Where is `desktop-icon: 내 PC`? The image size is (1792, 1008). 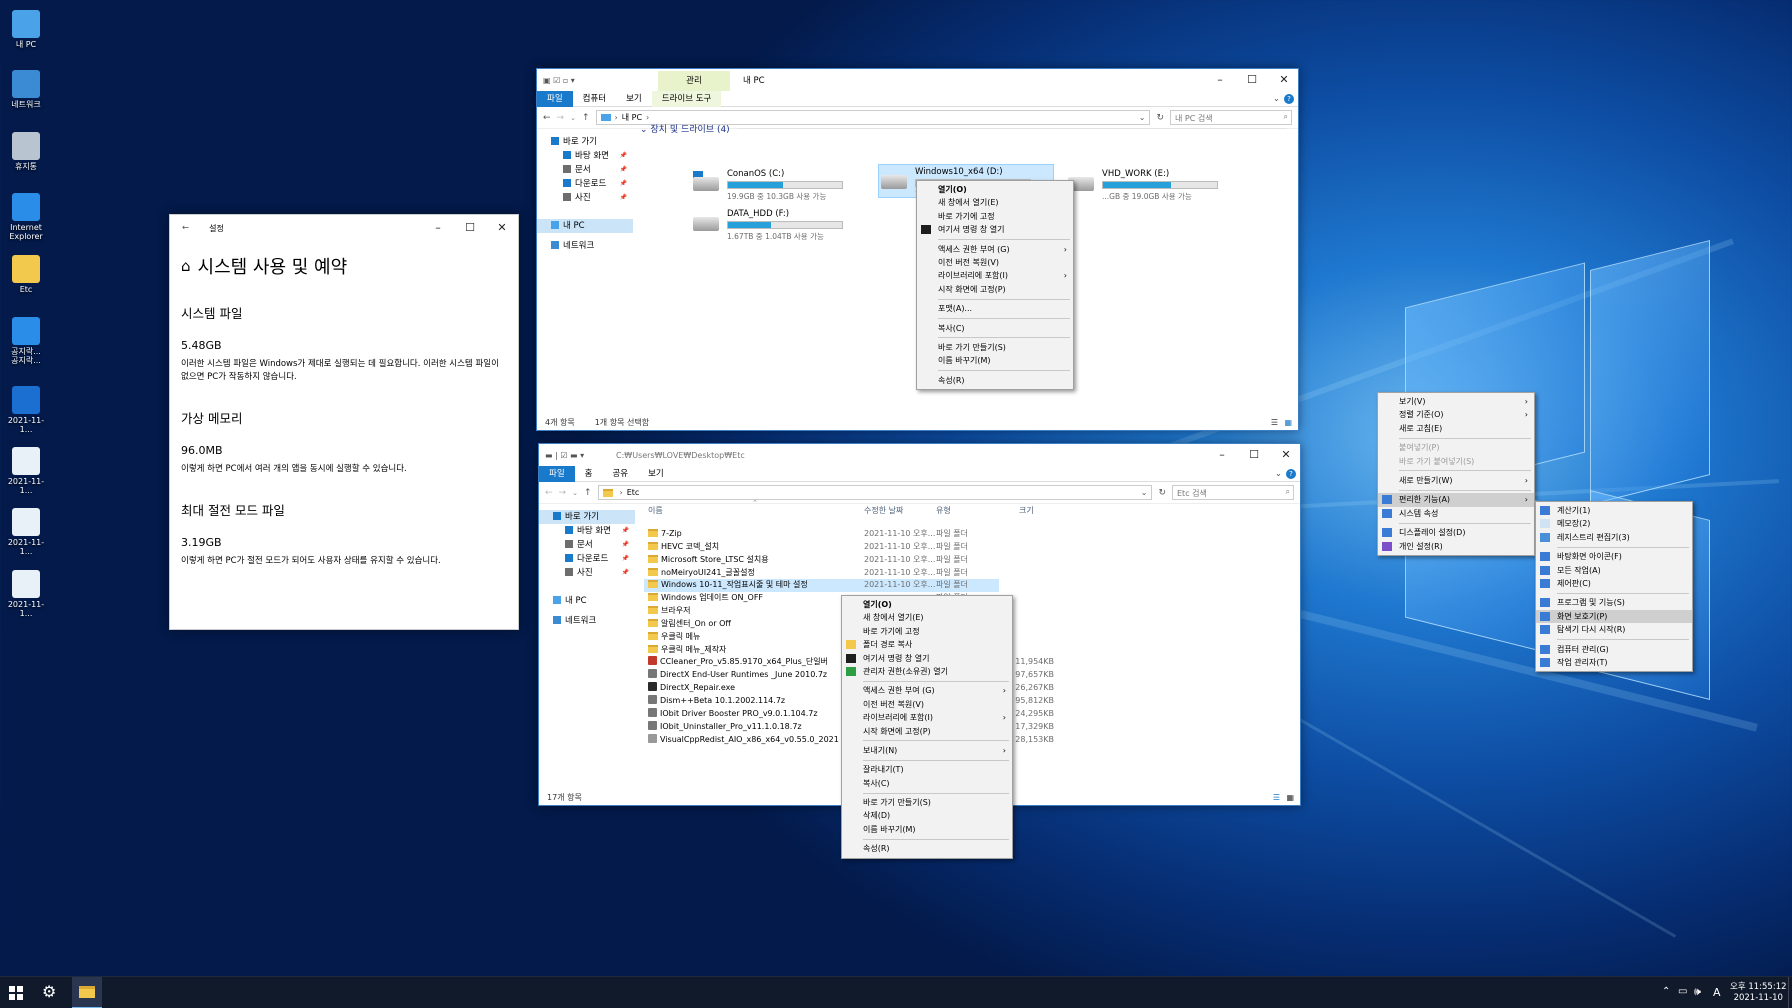
desktop-icon: 내 PC is located at coordinates (26, 29).